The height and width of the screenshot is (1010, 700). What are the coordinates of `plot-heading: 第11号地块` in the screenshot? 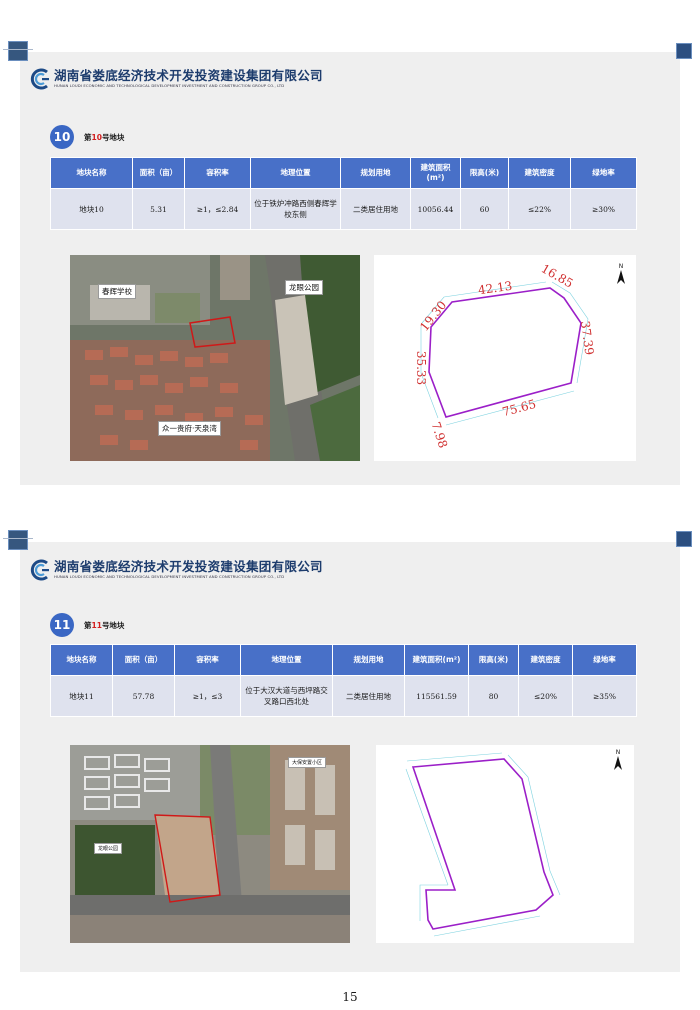 It's located at (104, 625).